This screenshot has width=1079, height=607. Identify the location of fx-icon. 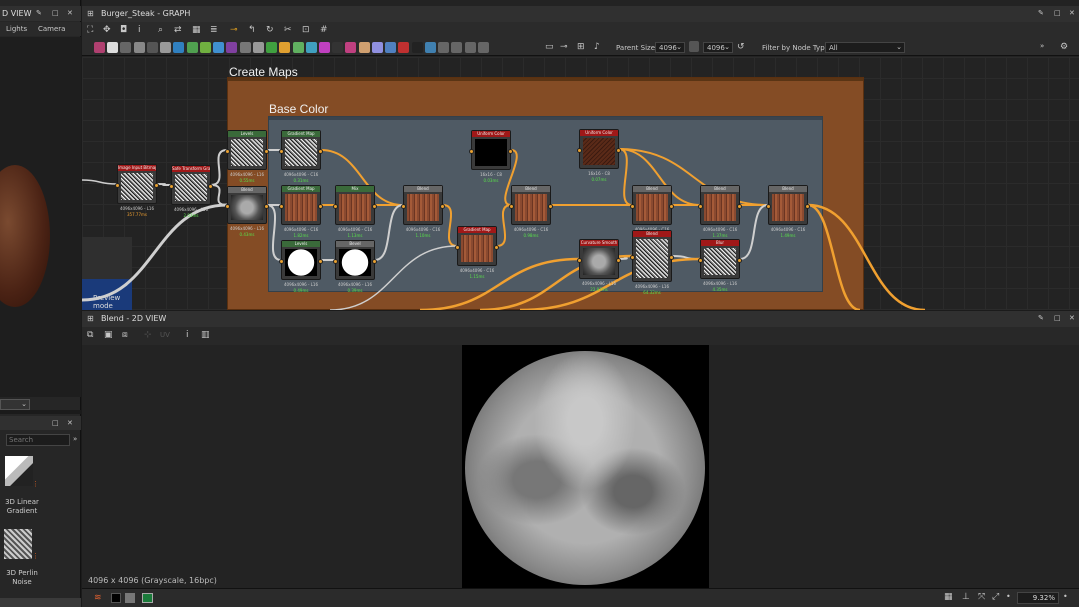
(364, 47).